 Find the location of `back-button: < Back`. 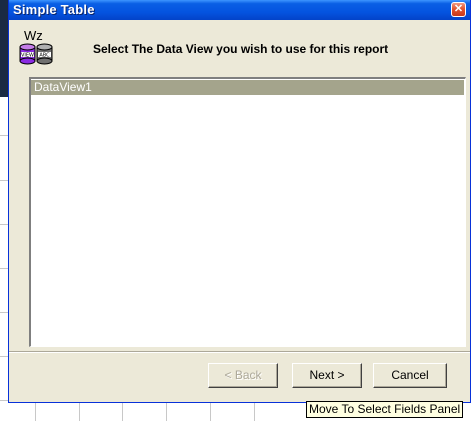

back-button: < Back is located at coordinates (243, 375).